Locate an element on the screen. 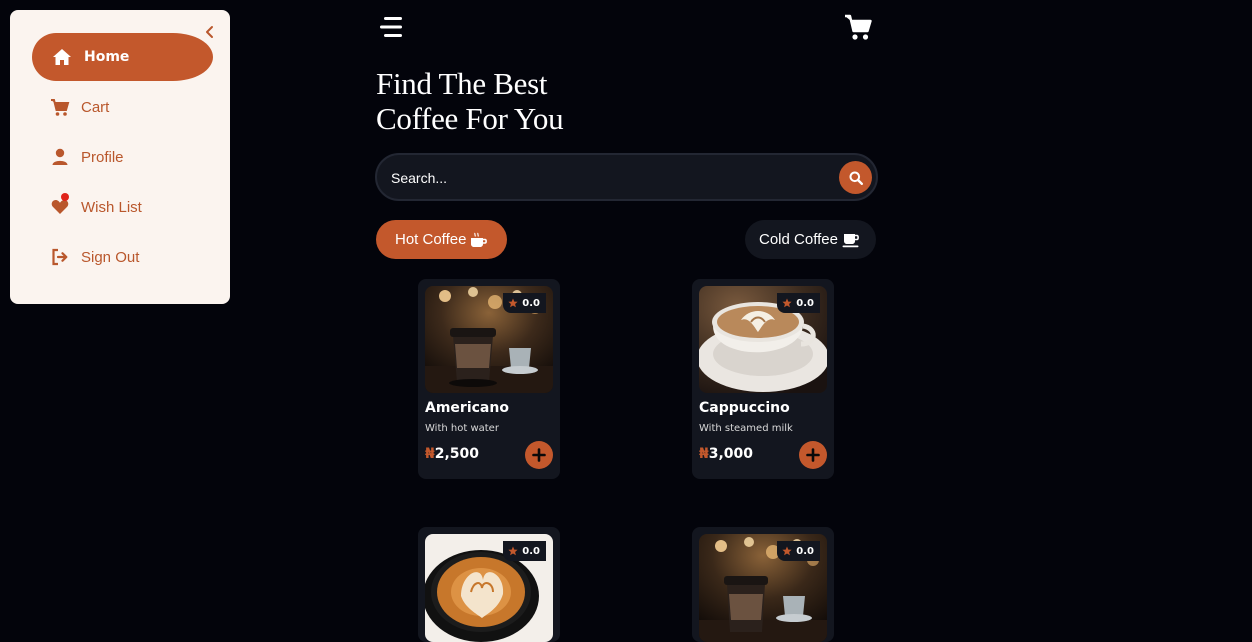  sidebar-item-label: Wish List is located at coordinates (111, 207).